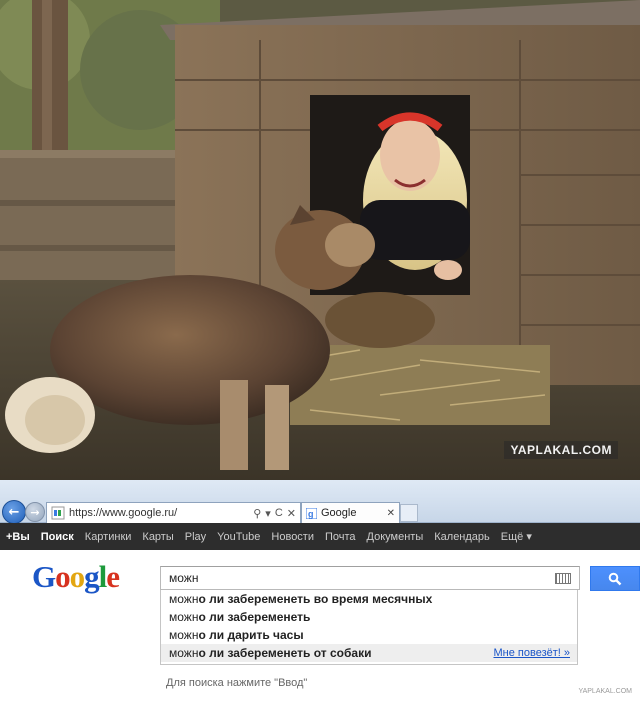 Image resolution: width=640 pixels, height=701 pixels. What do you see at coordinates (285, 653) in the screenshot?
I see `suggestion-completion: о ли забеременеть от собаки` at bounding box center [285, 653].